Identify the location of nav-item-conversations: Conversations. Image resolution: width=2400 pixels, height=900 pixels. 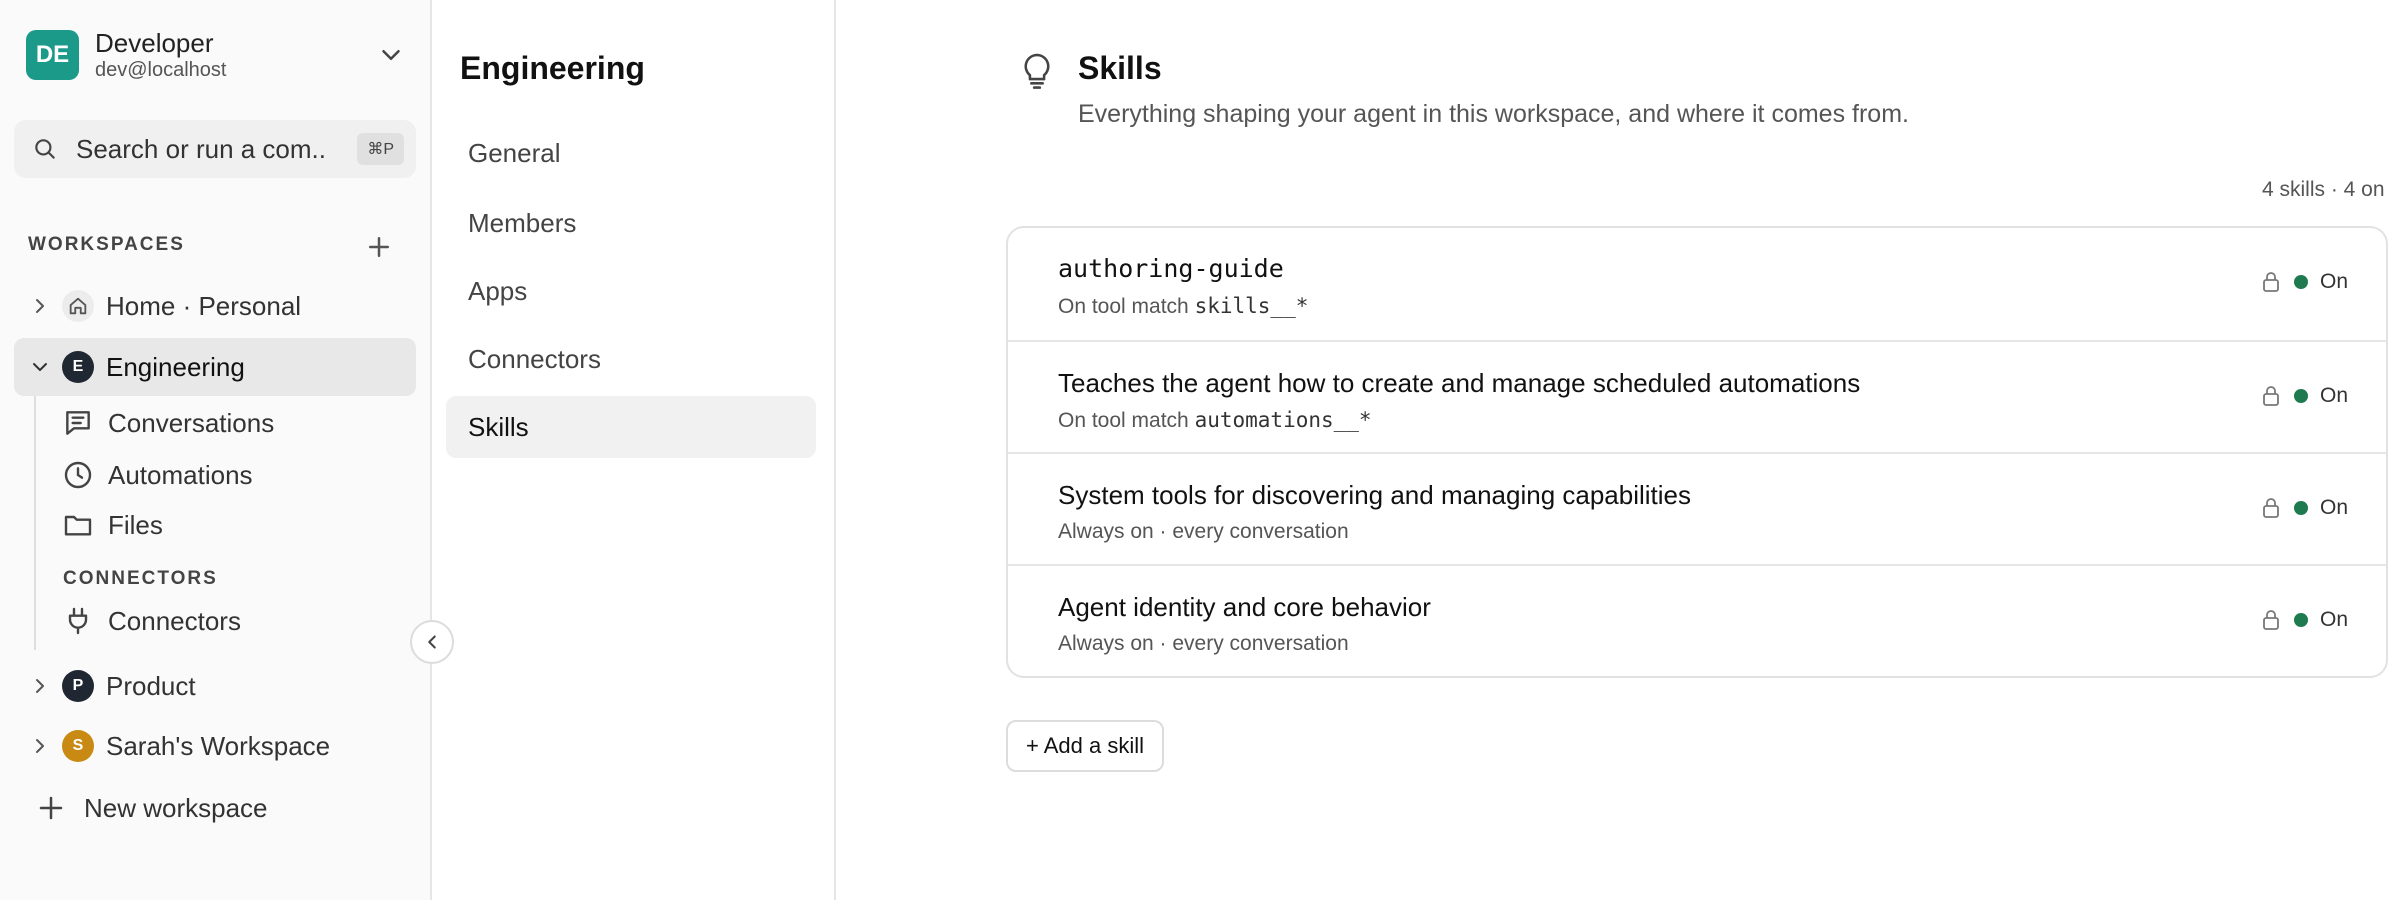
(168, 423).